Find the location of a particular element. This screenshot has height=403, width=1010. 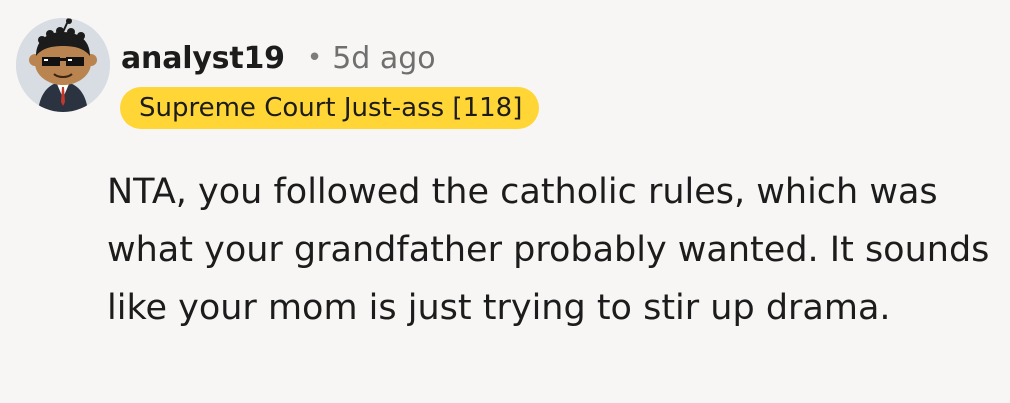

comment-meta: analyst19 • 5d ago is located at coordinates (278, 58).